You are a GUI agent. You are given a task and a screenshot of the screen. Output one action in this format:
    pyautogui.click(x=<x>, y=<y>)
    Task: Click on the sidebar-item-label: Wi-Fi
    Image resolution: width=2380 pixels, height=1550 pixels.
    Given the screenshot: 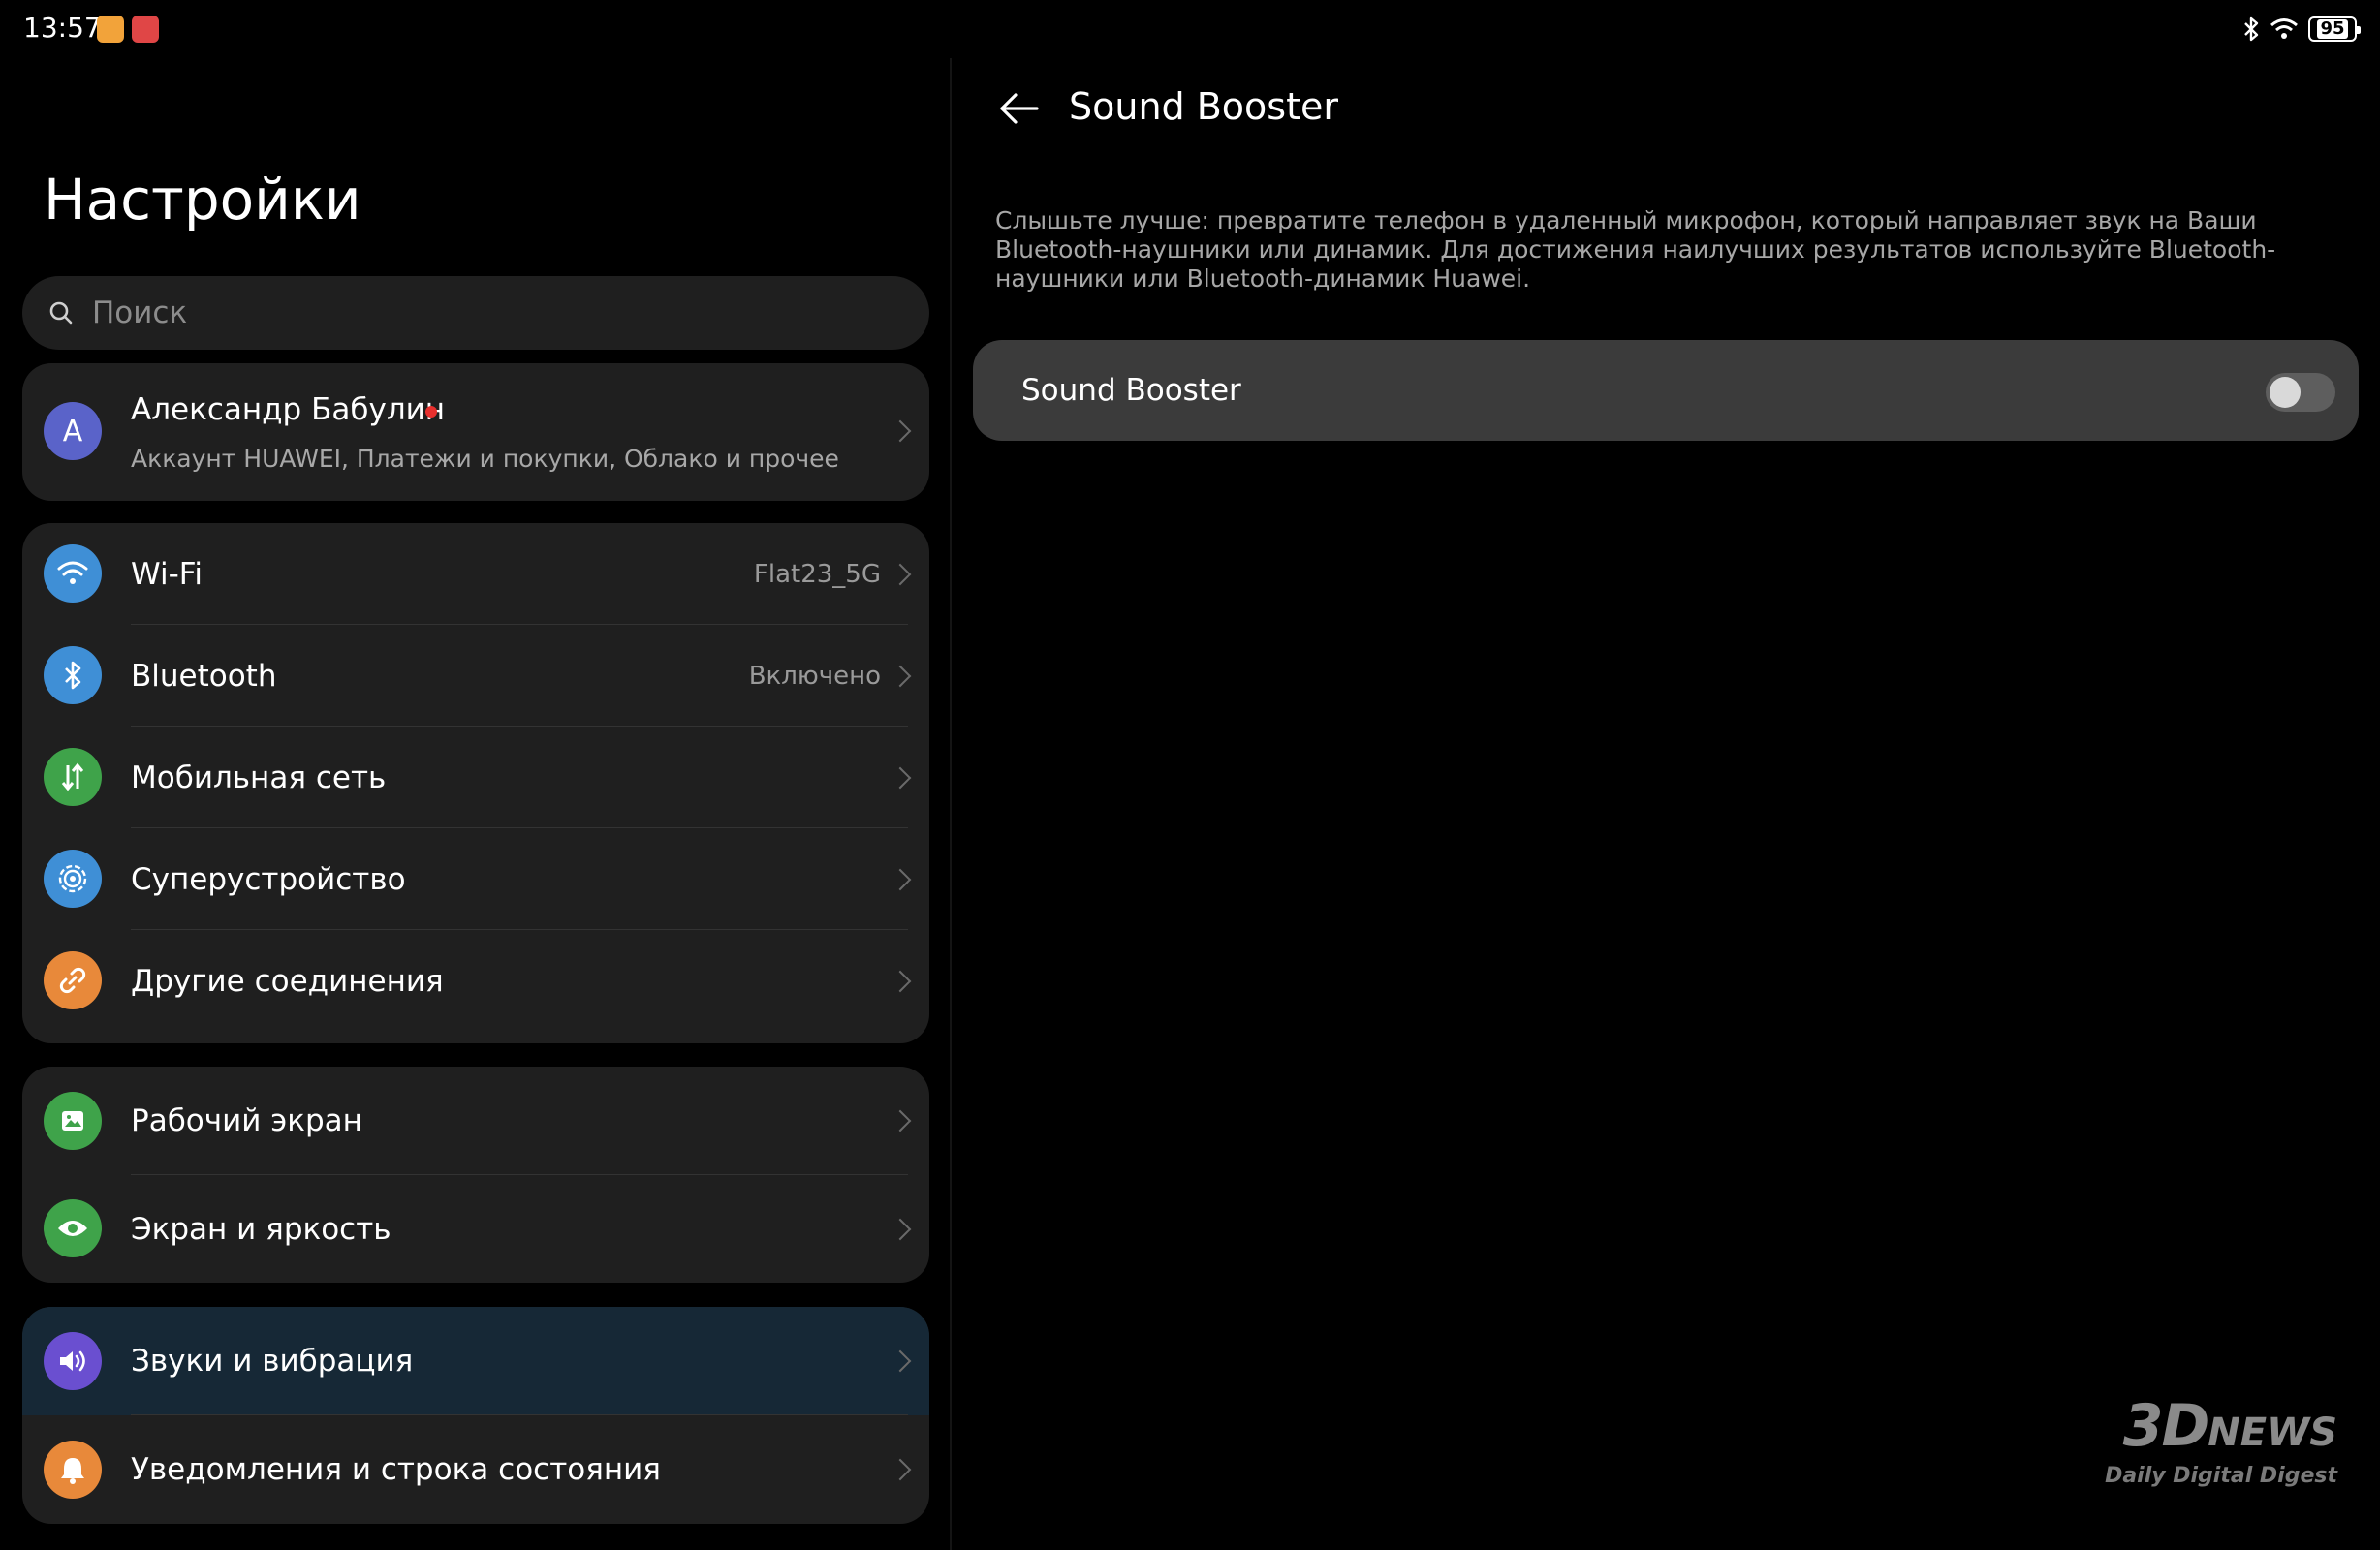 What is the action you would take?
    pyautogui.click(x=167, y=574)
    